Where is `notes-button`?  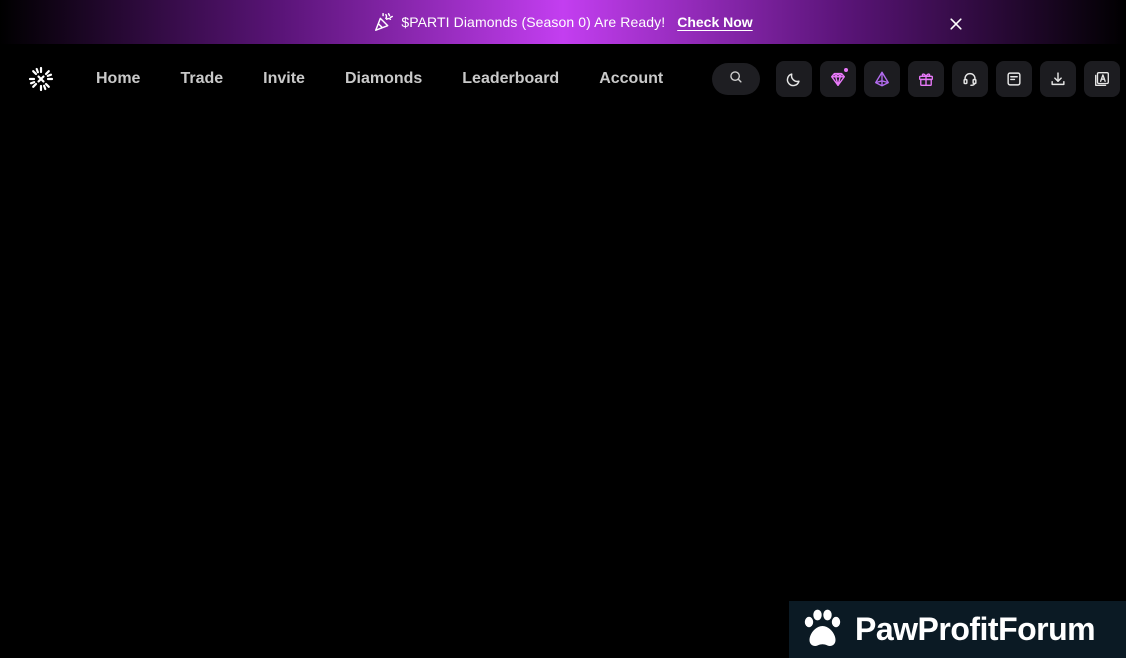 notes-button is located at coordinates (1014, 79).